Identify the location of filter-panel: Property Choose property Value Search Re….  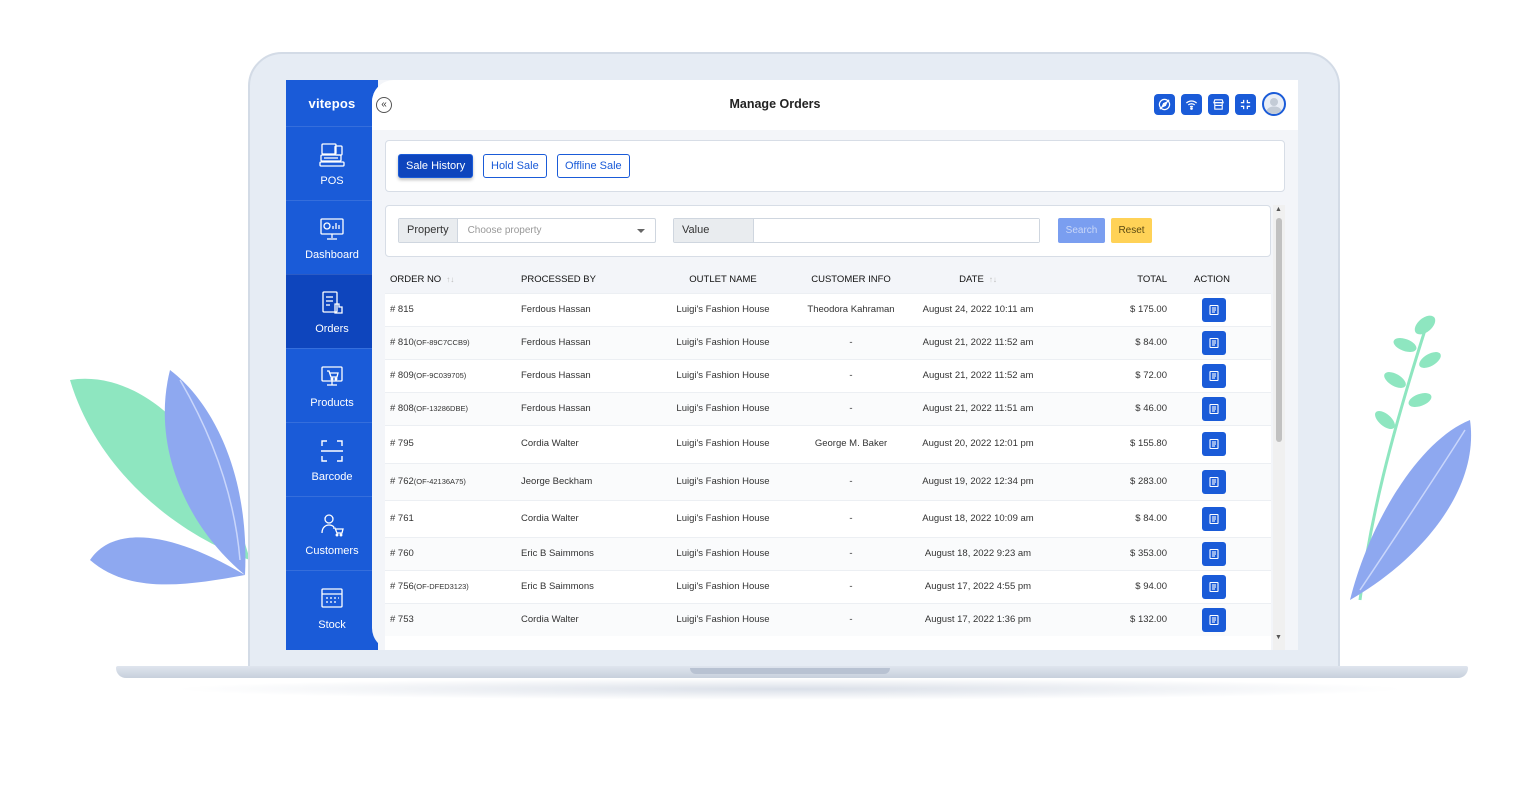
(828, 231).